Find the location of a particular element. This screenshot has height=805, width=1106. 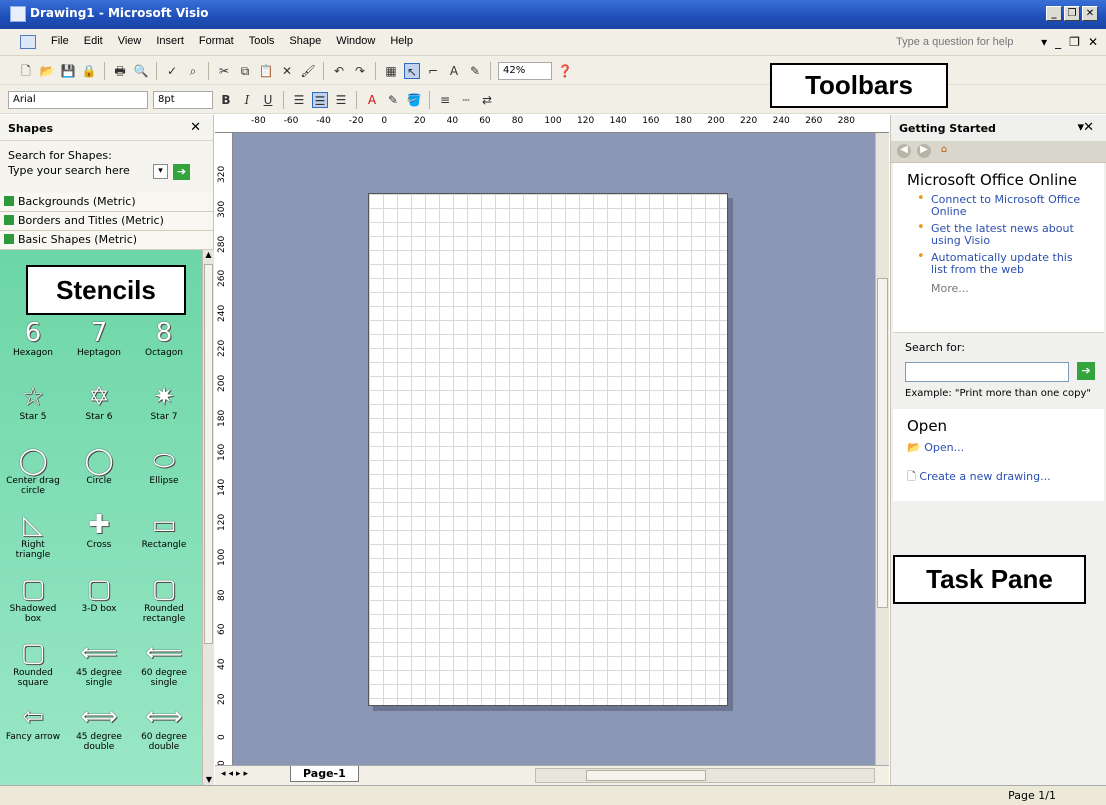

shape-item: ⇦ Fancy arrow is located at coordinates (33, 722).